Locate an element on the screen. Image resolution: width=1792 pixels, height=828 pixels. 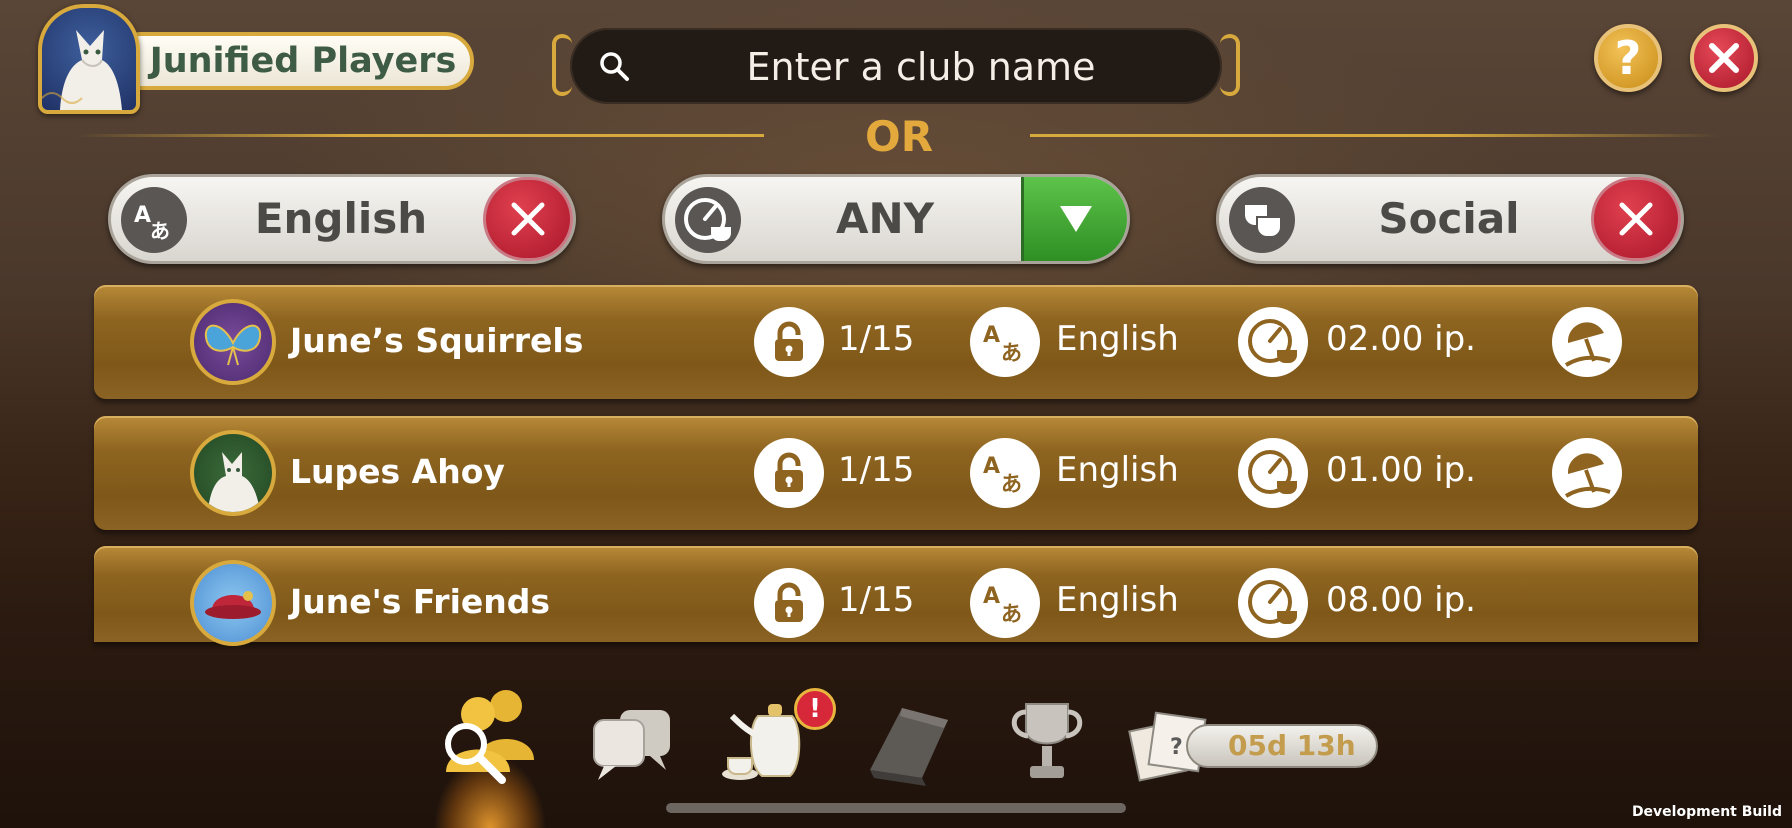
nav-club-search is located at coordinates (488, 735).